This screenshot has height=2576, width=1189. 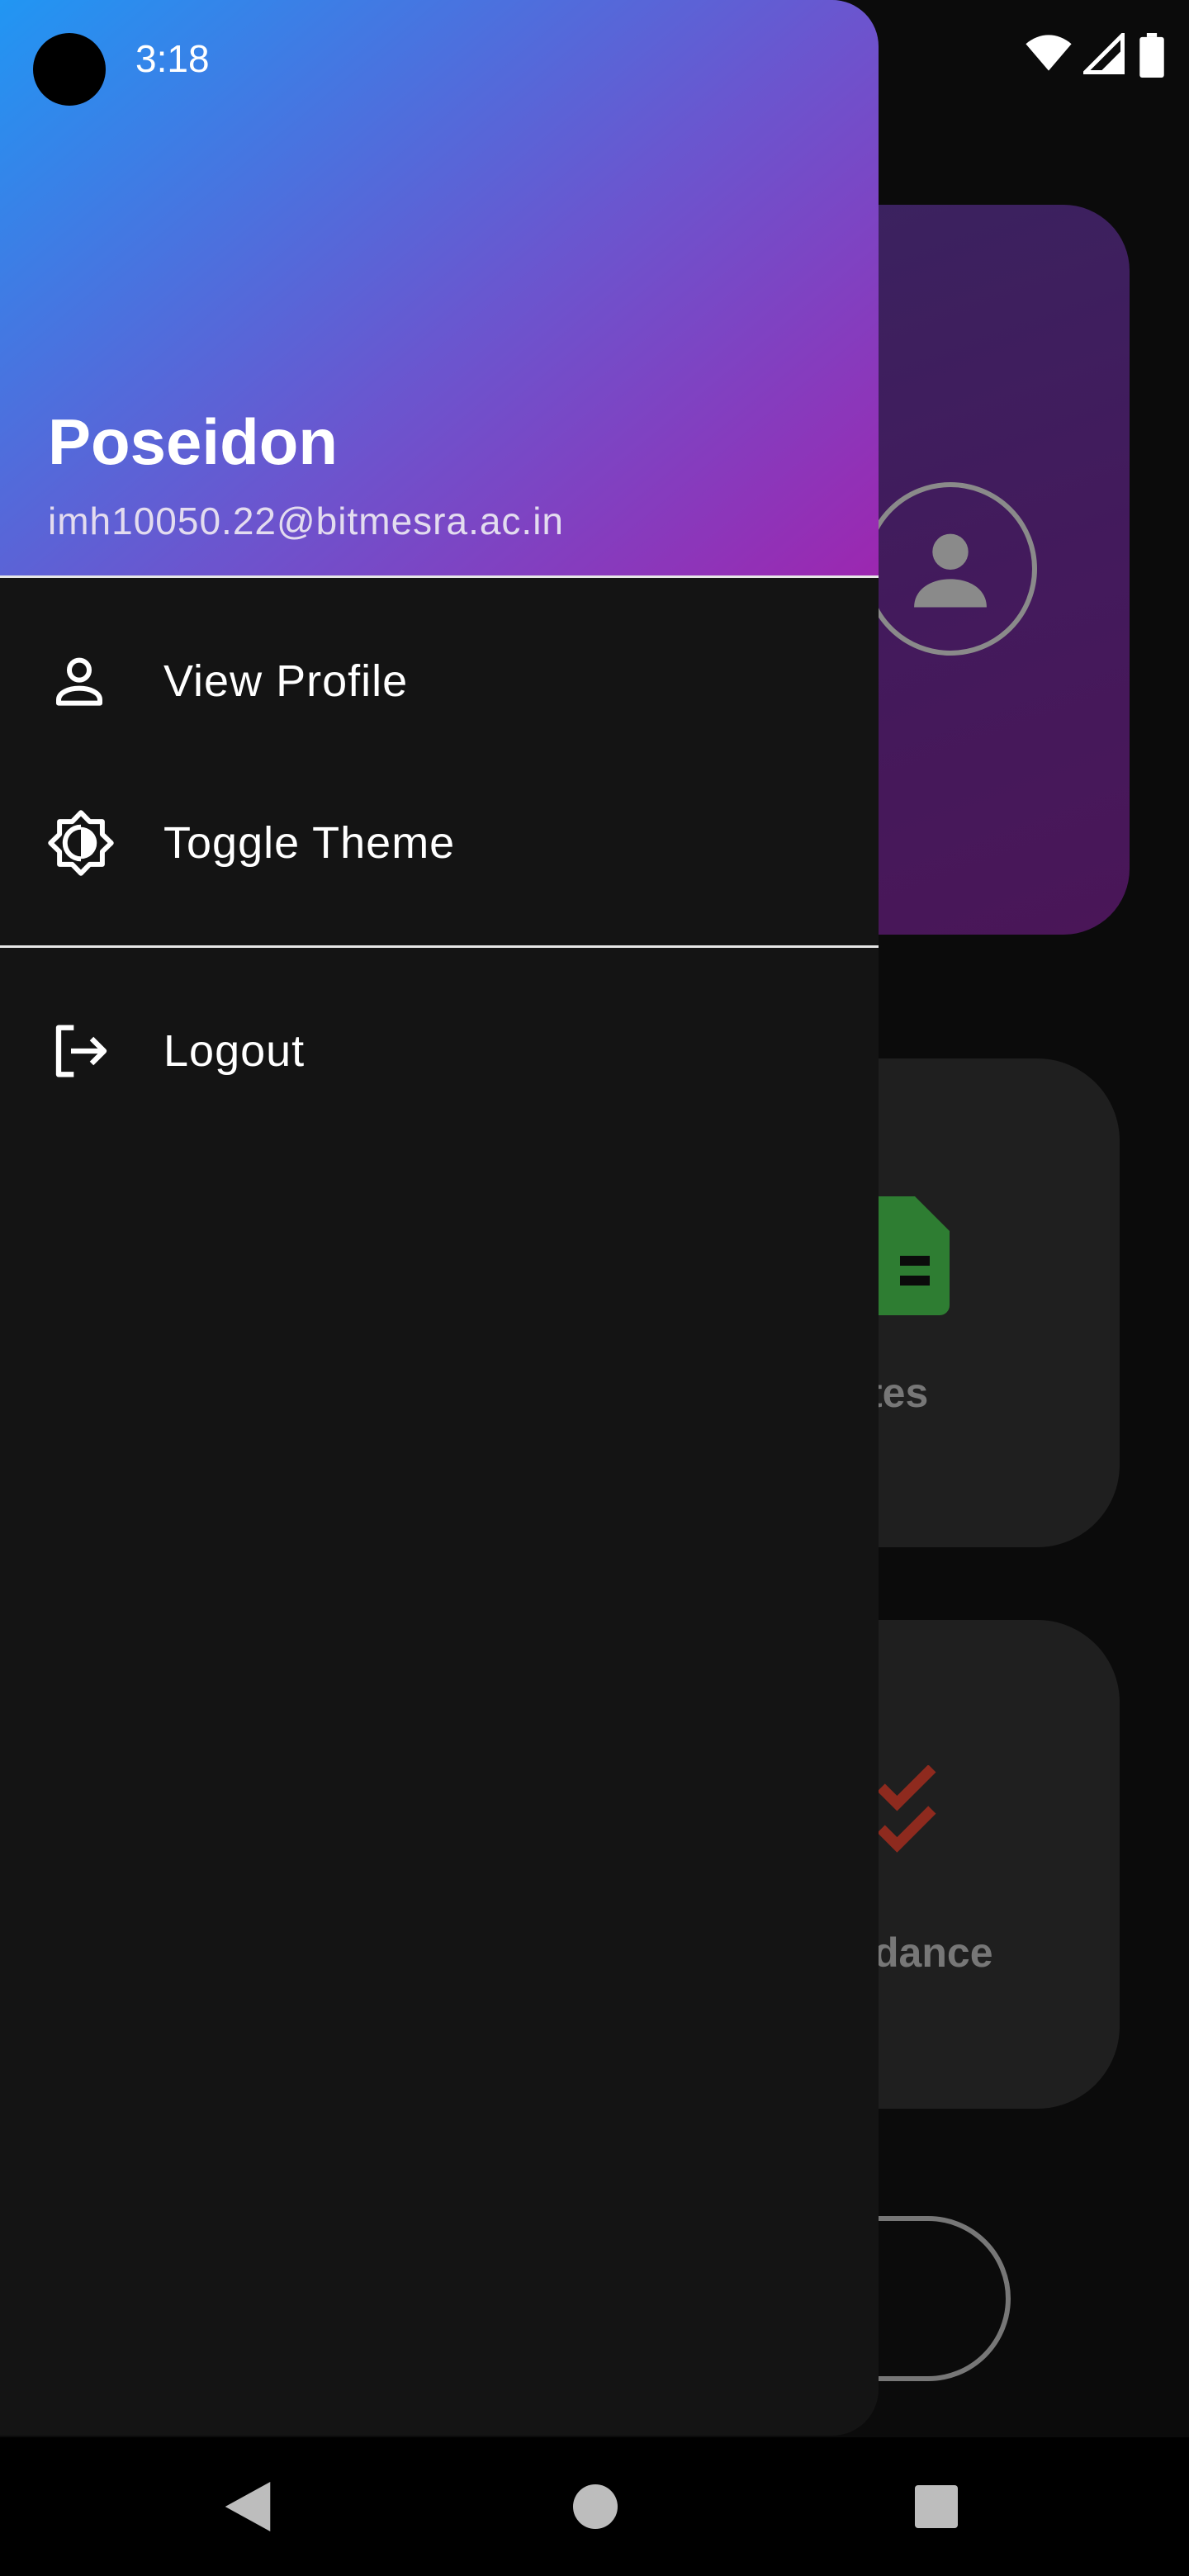 What do you see at coordinates (439, 576) in the screenshot?
I see `header-divider` at bounding box center [439, 576].